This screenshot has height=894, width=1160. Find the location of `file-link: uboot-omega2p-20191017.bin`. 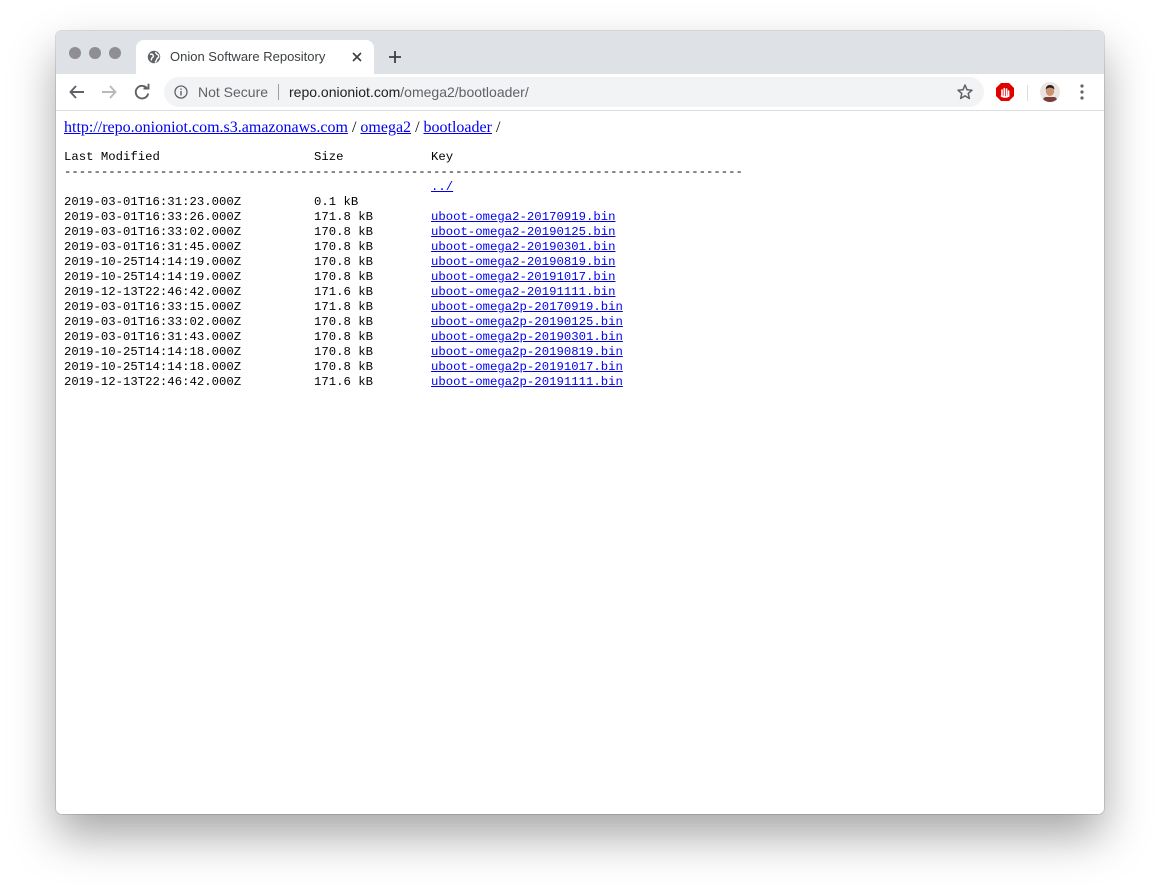

file-link: uboot-omega2p-20191017.bin is located at coordinates (527, 367).